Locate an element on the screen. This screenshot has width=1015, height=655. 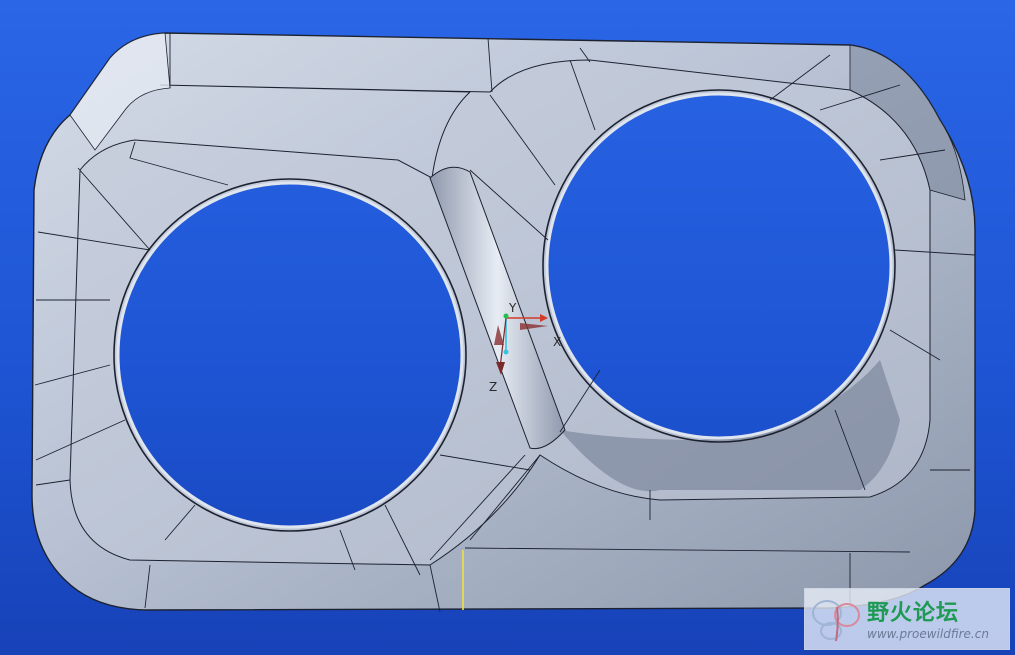
forum-watermark: 野火论坛 www.proewildfire.cn is located at coordinates (907, 619).